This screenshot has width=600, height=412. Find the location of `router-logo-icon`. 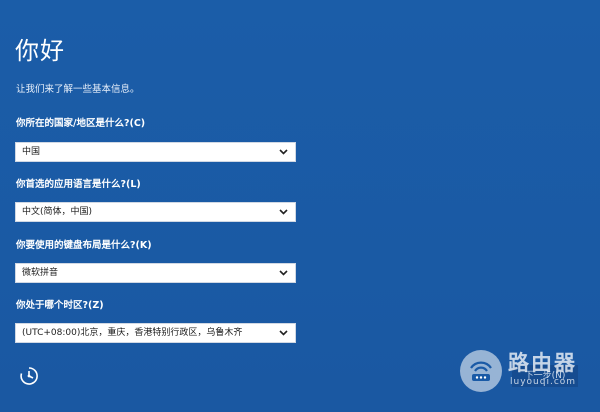

router-logo-icon is located at coordinates (481, 371).